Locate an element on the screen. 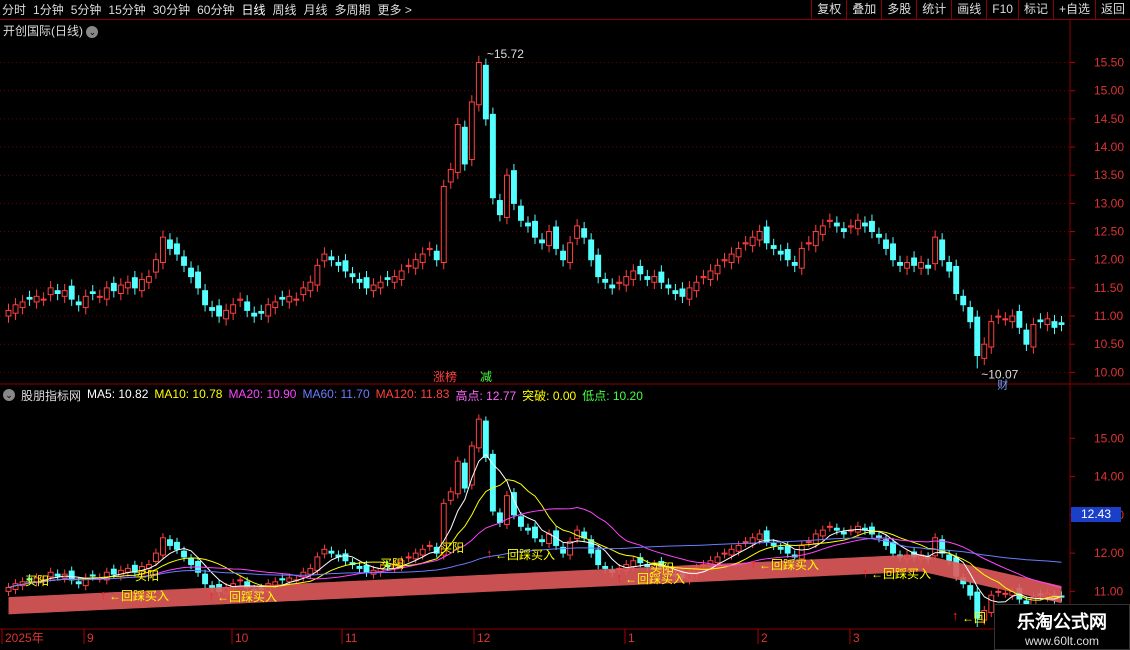 This screenshot has height=650, width=1130. time-label: 10 is located at coordinates (242, 638).